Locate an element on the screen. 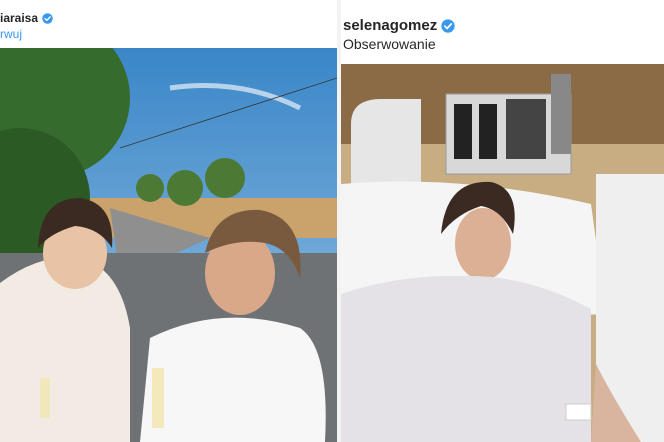 This screenshot has width=664, height=442. left-post-follow-button: rwuj is located at coordinates (11, 34).